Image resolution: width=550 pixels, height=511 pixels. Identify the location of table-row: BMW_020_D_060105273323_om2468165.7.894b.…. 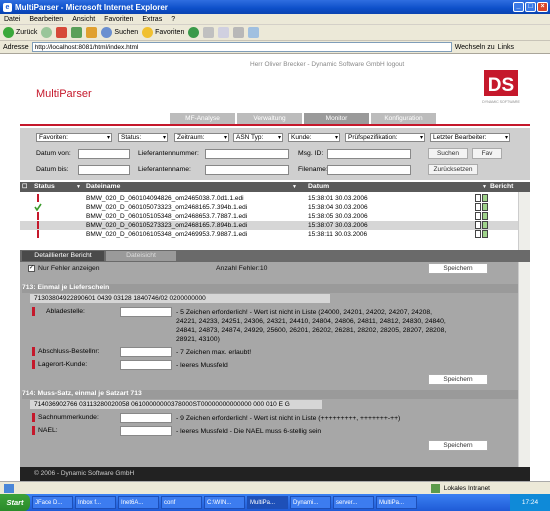
(269, 225).